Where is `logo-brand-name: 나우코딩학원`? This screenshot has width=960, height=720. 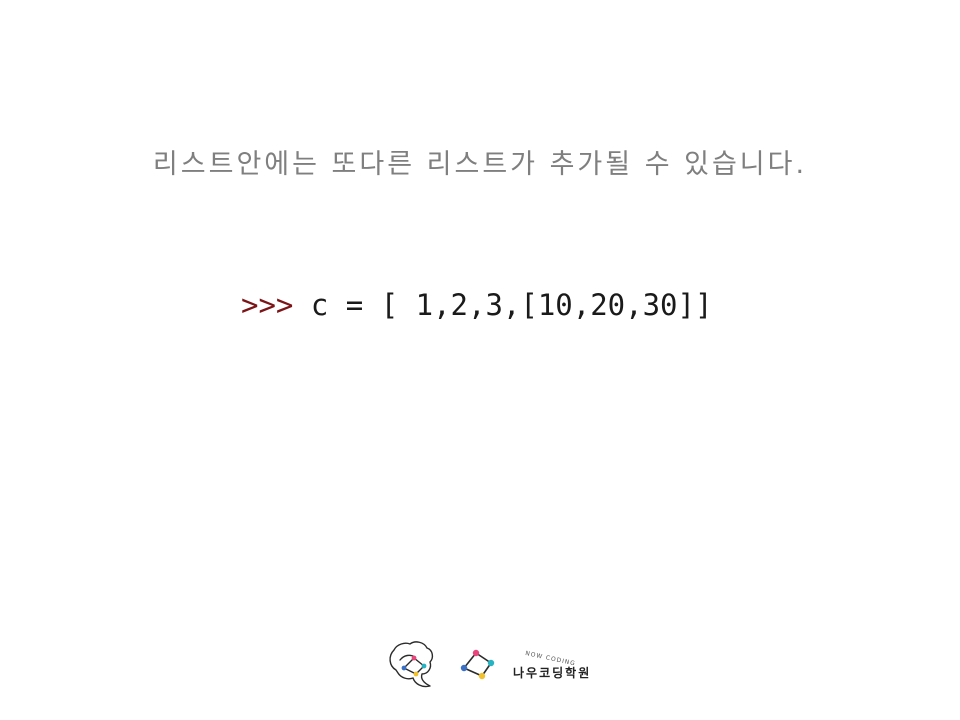 logo-brand-name: 나우코딩학원 is located at coordinates (552, 673).